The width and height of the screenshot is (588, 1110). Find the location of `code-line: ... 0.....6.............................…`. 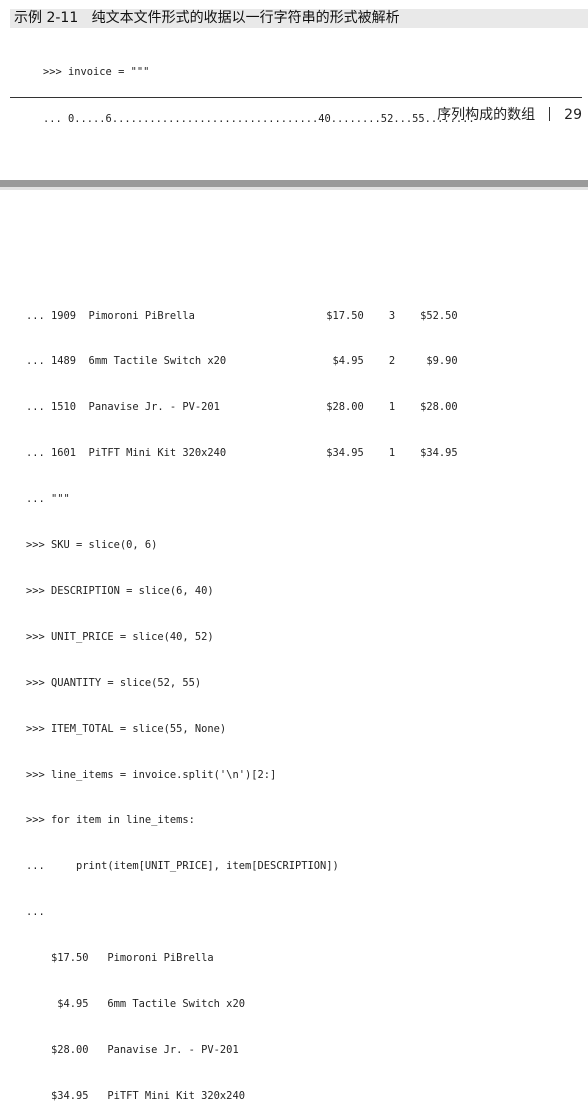

code-line: ... 0.....6.............................… is located at coordinates (259, 119).